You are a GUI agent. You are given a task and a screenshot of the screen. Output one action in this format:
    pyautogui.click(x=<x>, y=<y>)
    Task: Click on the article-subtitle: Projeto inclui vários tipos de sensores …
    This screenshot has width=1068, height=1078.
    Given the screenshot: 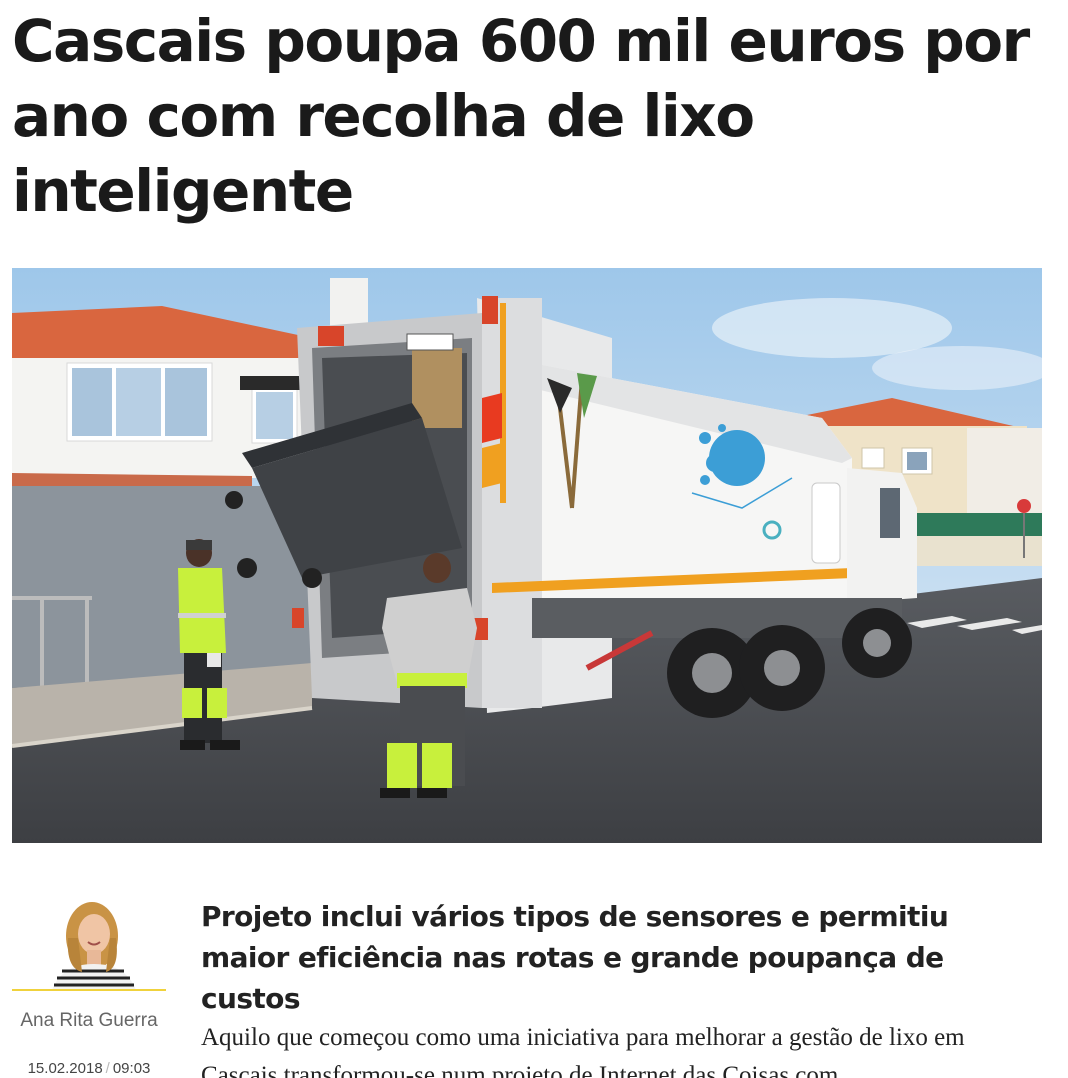 What is the action you would take?
    pyautogui.click(x=575, y=957)
    